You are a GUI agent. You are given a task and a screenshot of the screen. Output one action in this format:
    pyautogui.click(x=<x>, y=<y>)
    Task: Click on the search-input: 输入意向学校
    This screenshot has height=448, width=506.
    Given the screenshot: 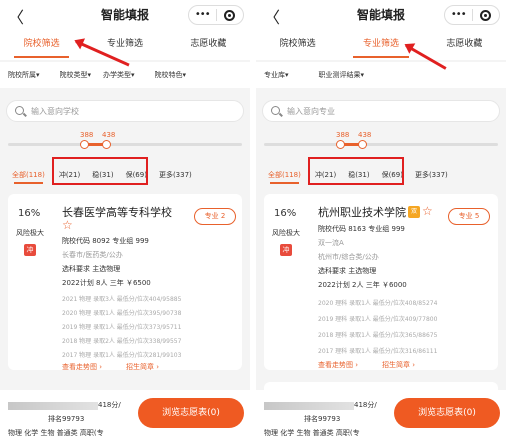 What is the action you would take?
    pyautogui.click(x=125, y=111)
    